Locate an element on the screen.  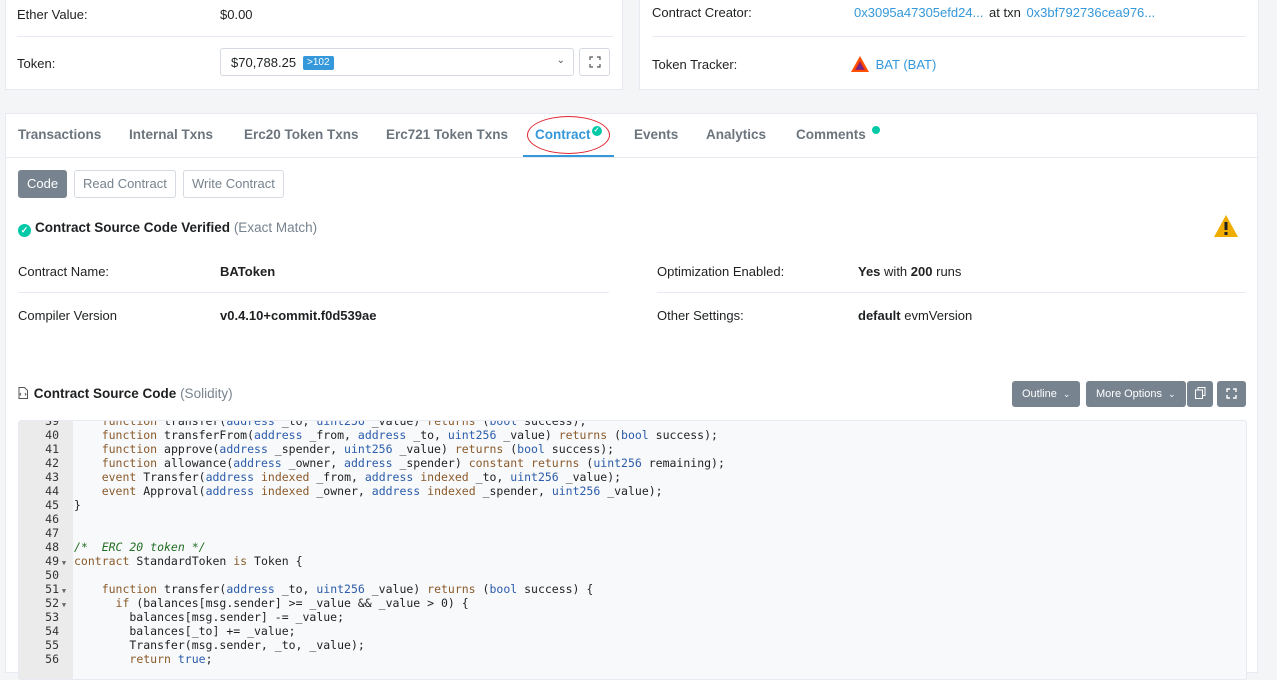
token-tracker-label: Token Tracker: is located at coordinates (695, 64).